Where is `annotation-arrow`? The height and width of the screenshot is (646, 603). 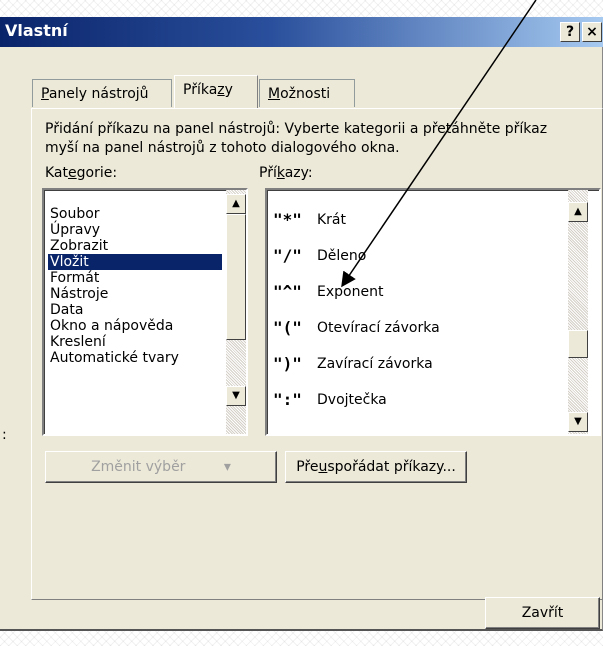 annotation-arrow is located at coordinates (439, 144).